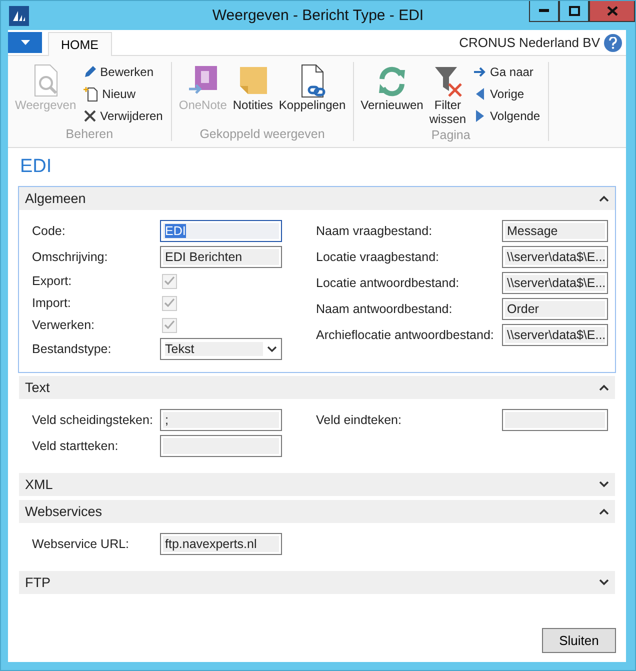  I want to click on section-header: Algemeen, so click(317, 198).